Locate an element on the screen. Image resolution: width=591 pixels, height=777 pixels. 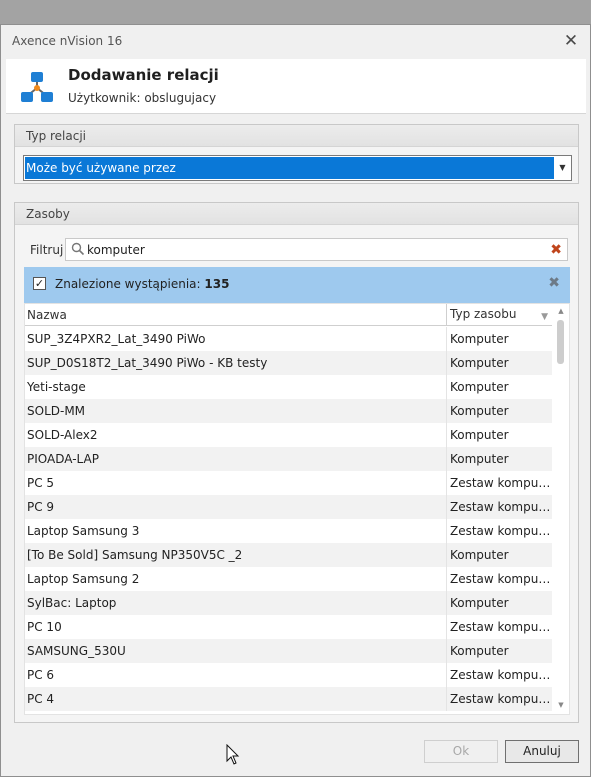
scroll-down-icon: ▼ is located at coordinates (561, 705).